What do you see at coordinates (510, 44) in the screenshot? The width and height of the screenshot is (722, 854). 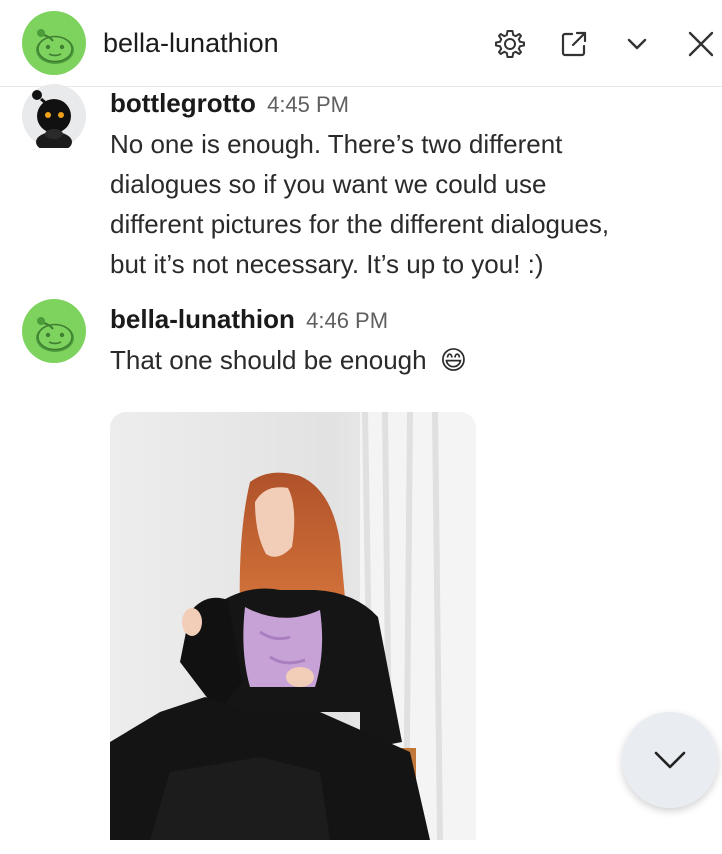 I see `gear-icon` at bounding box center [510, 44].